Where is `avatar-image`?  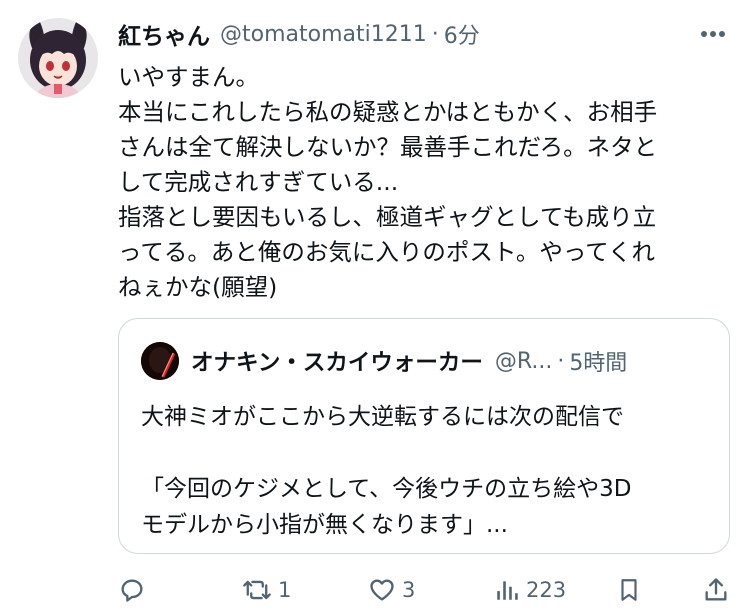 avatar-image is located at coordinates (58, 58).